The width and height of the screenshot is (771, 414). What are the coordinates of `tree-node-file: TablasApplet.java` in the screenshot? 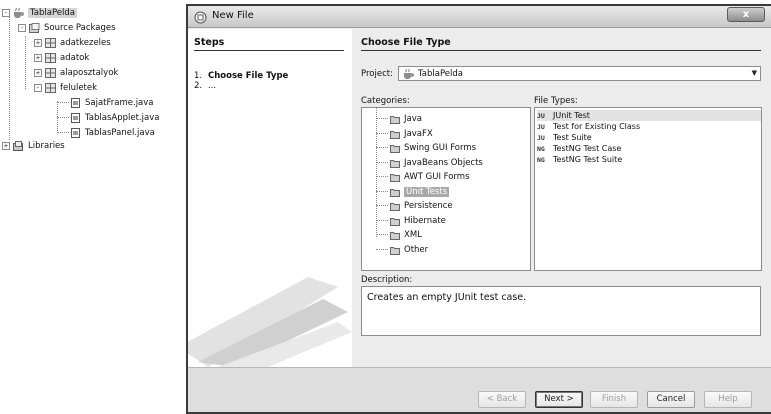 It's located at (114, 118).